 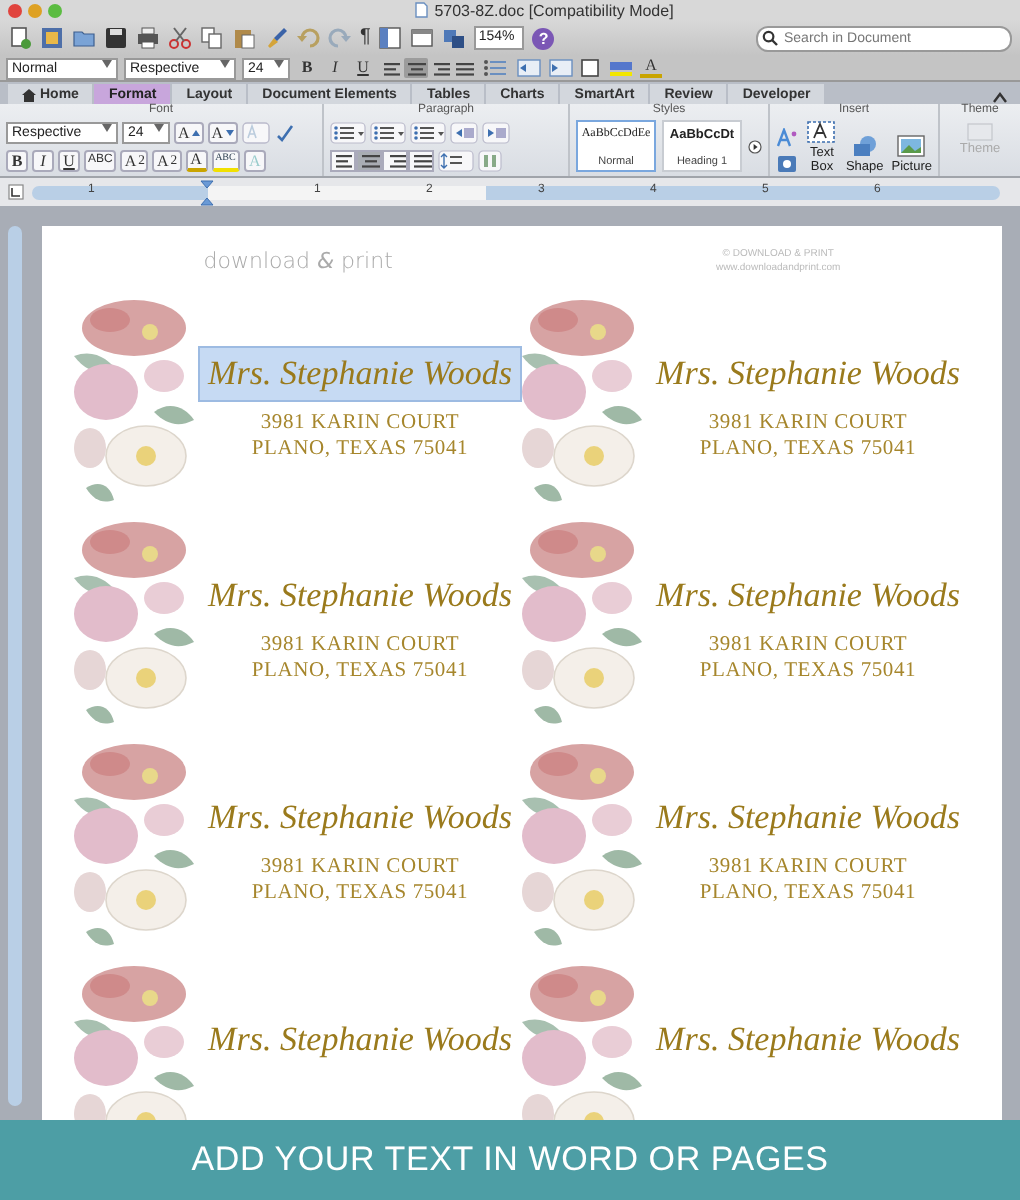 I want to click on highlight-icon, so click(x=621, y=68).